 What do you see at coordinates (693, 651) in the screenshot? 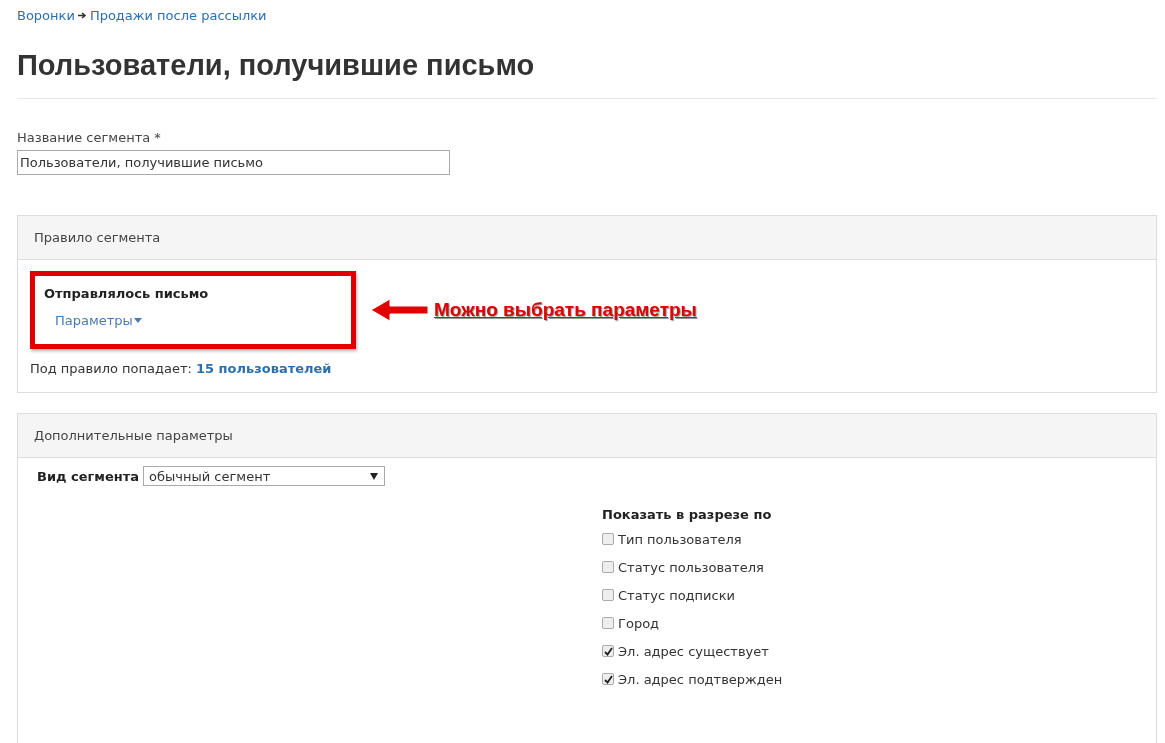
I see `checkbox-label: Эл. адрес существует` at bounding box center [693, 651].